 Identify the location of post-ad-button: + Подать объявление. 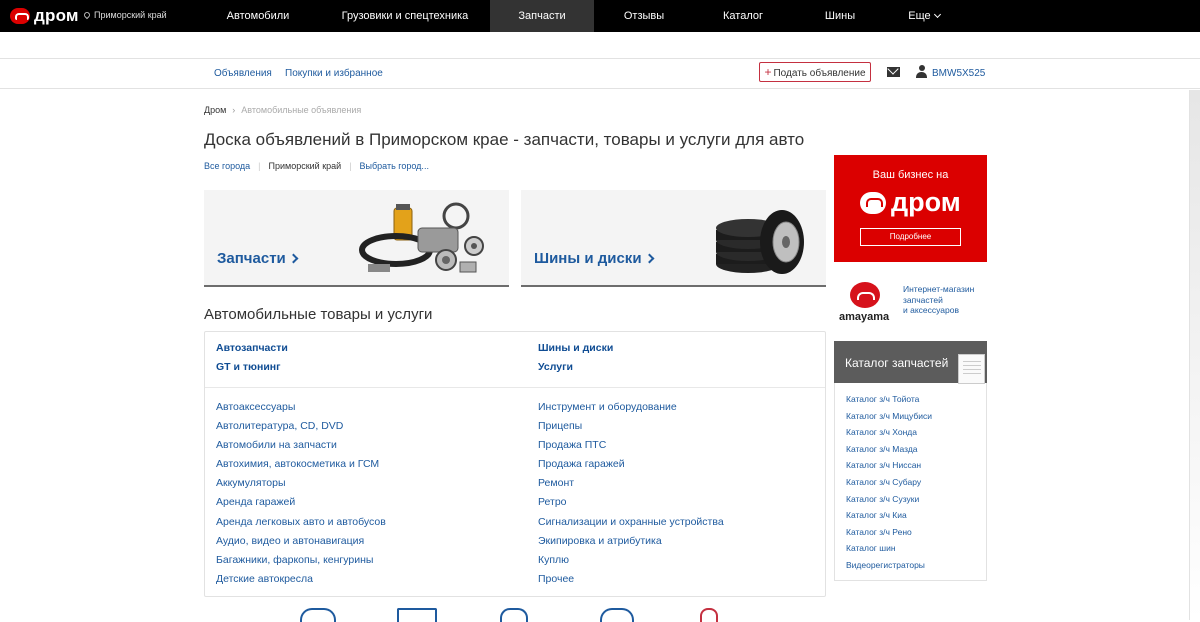
(815, 72).